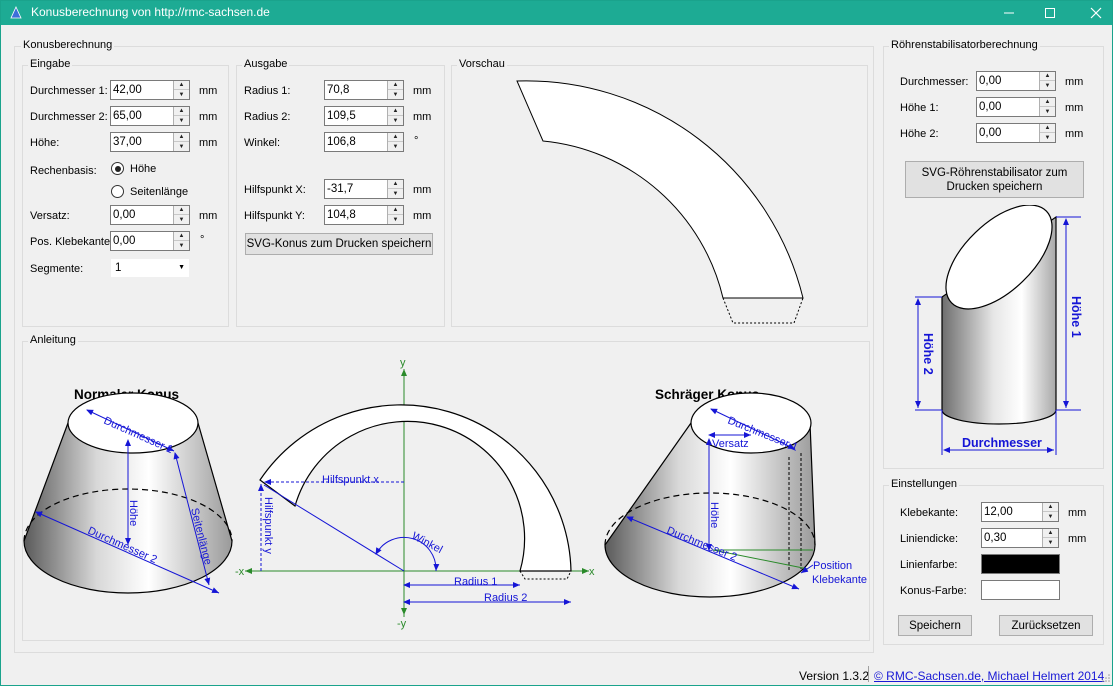 The image size is (1113, 686). I want to click on roehren-hoehe2-spinner: ▲ ▼, so click(1047, 133).